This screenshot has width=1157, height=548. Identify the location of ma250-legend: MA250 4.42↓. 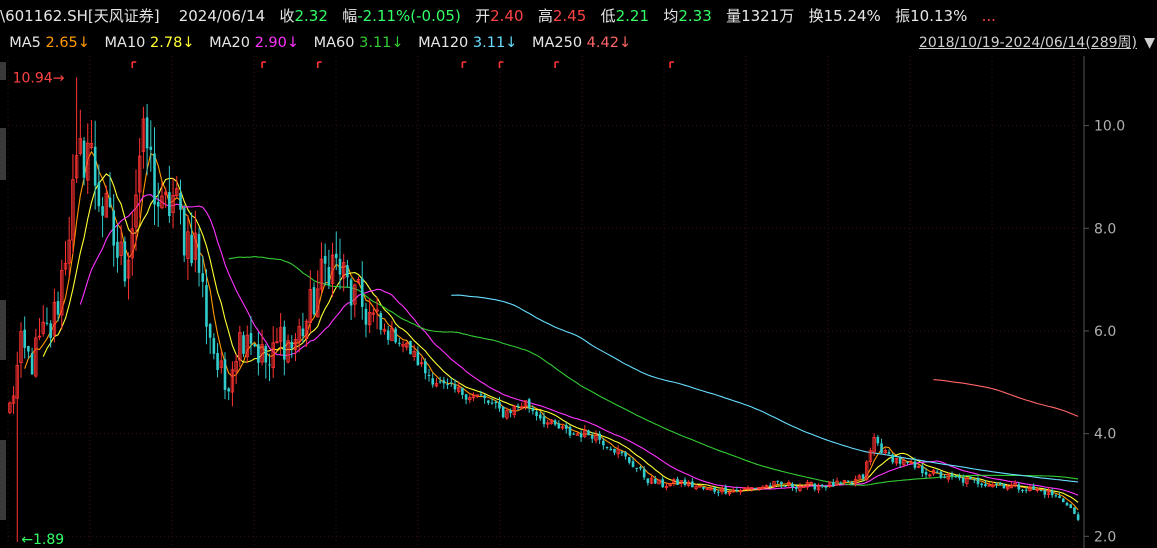
(581, 43).